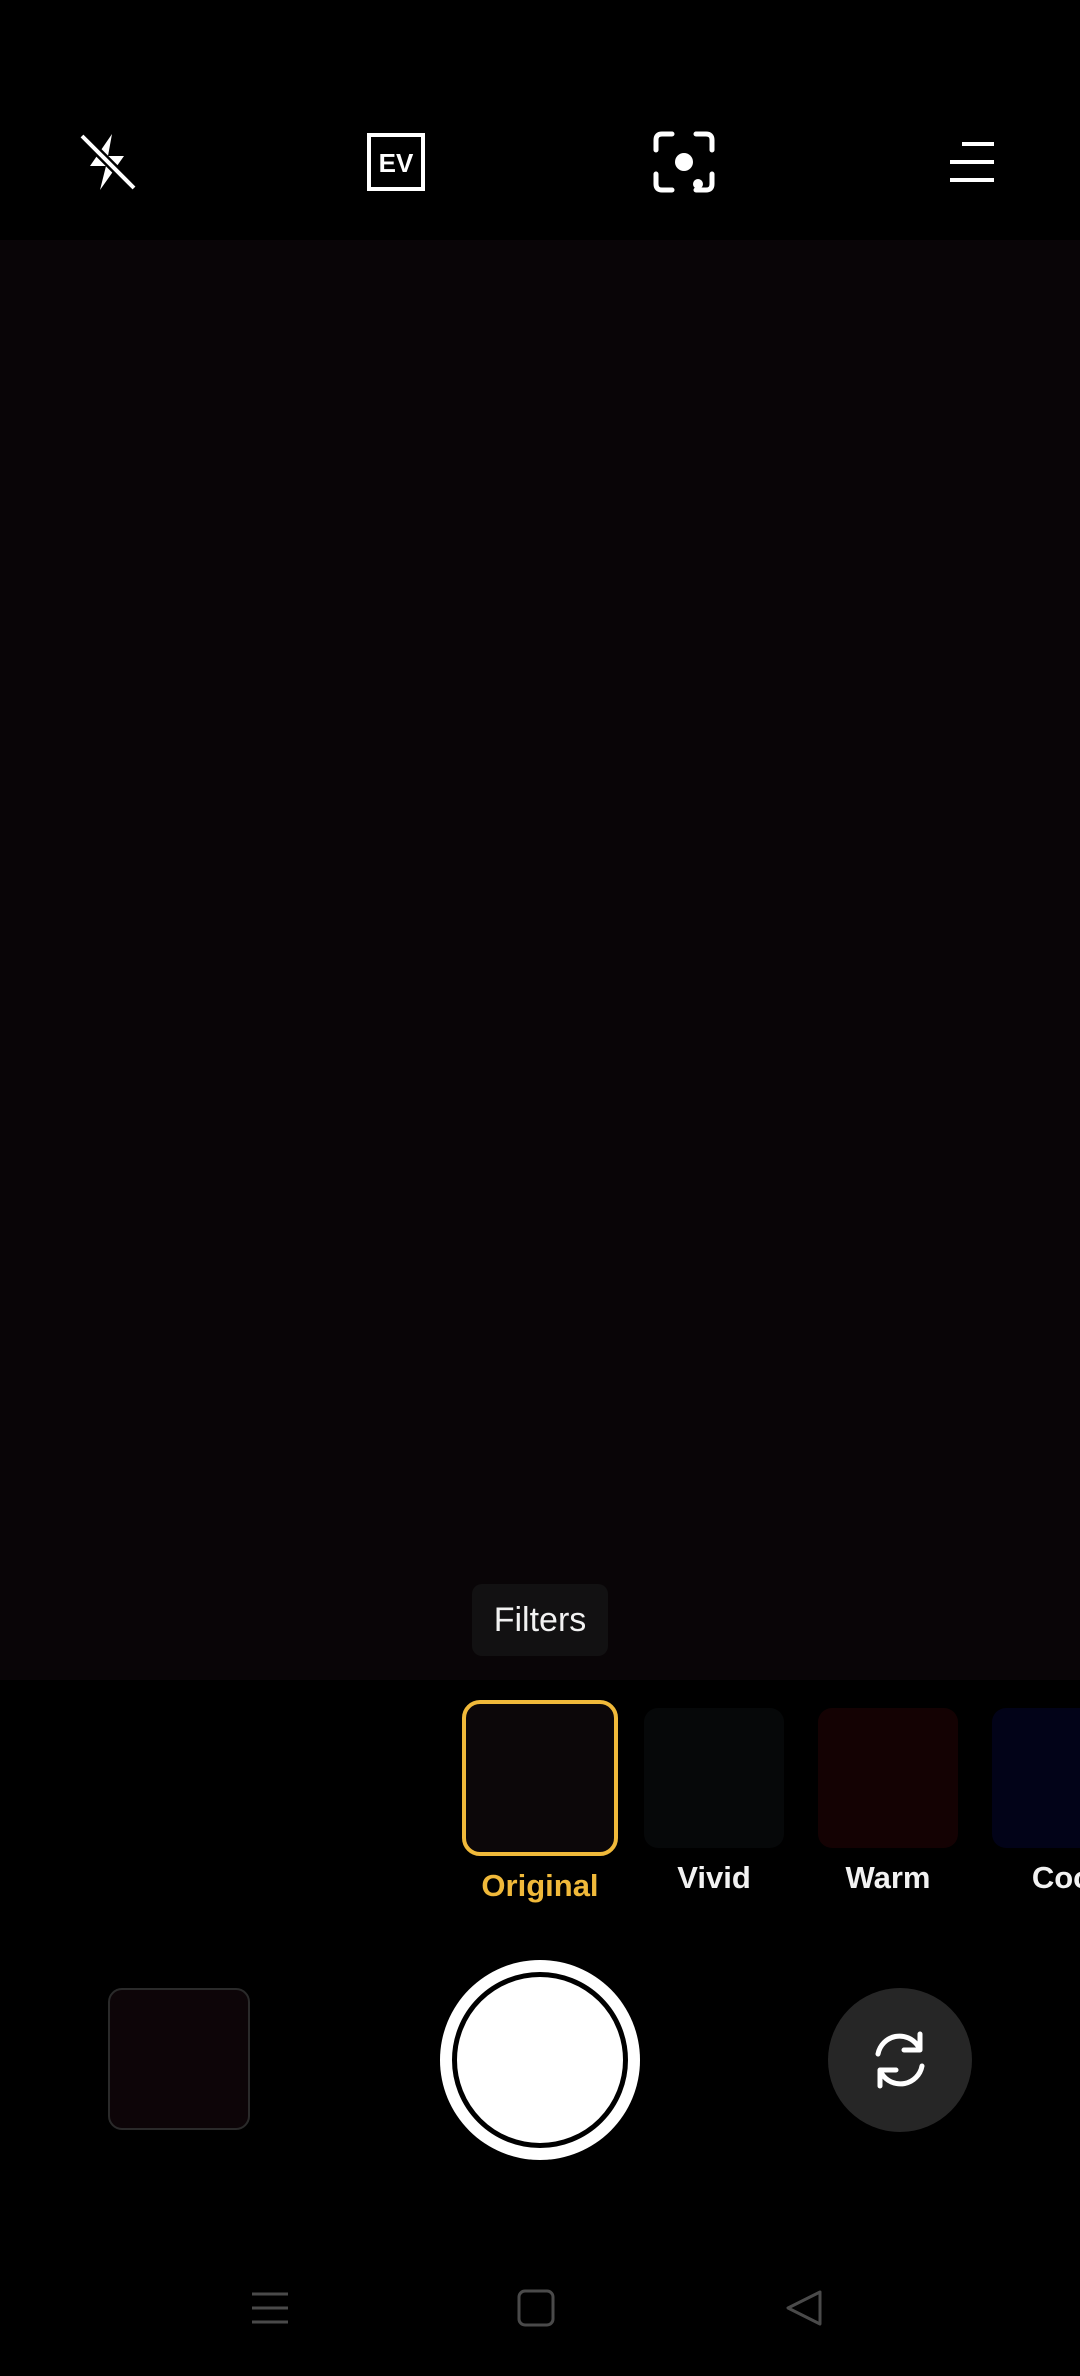  I want to click on filter-strip: Original Vivid Warm Coo, so click(540, 1795).